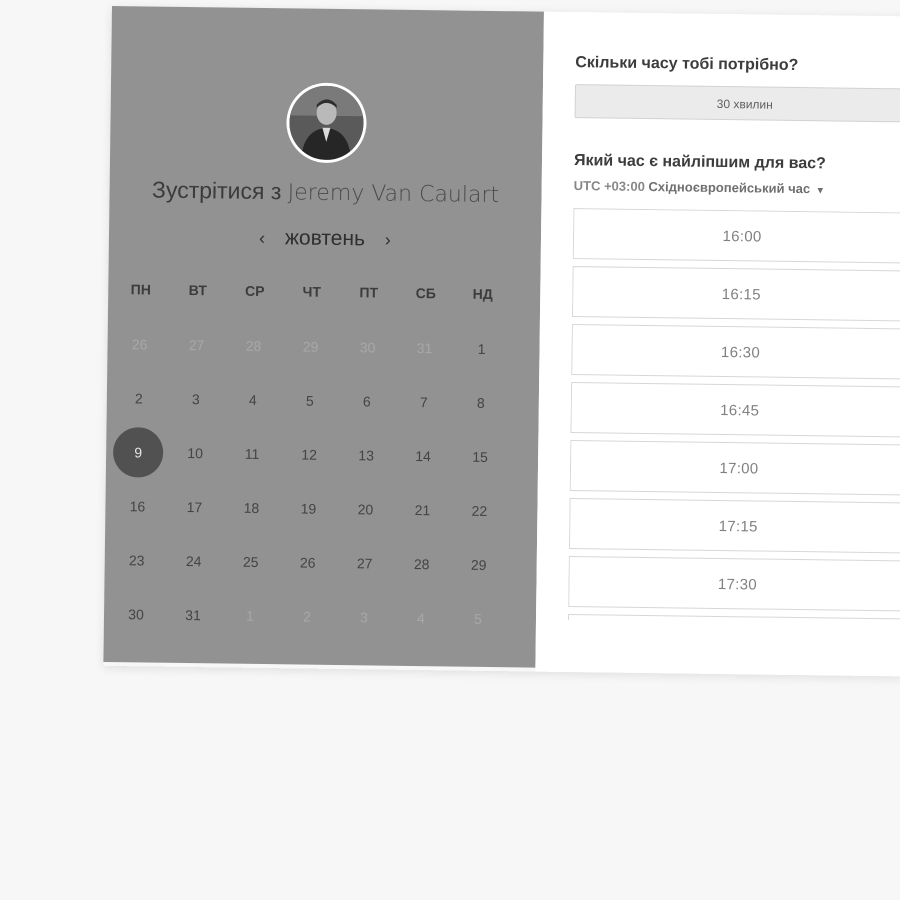 This screenshot has width=900, height=900. Describe the element at coordinates (480, 457) in the screenshot. I see `calendar-day: 15` at that location.